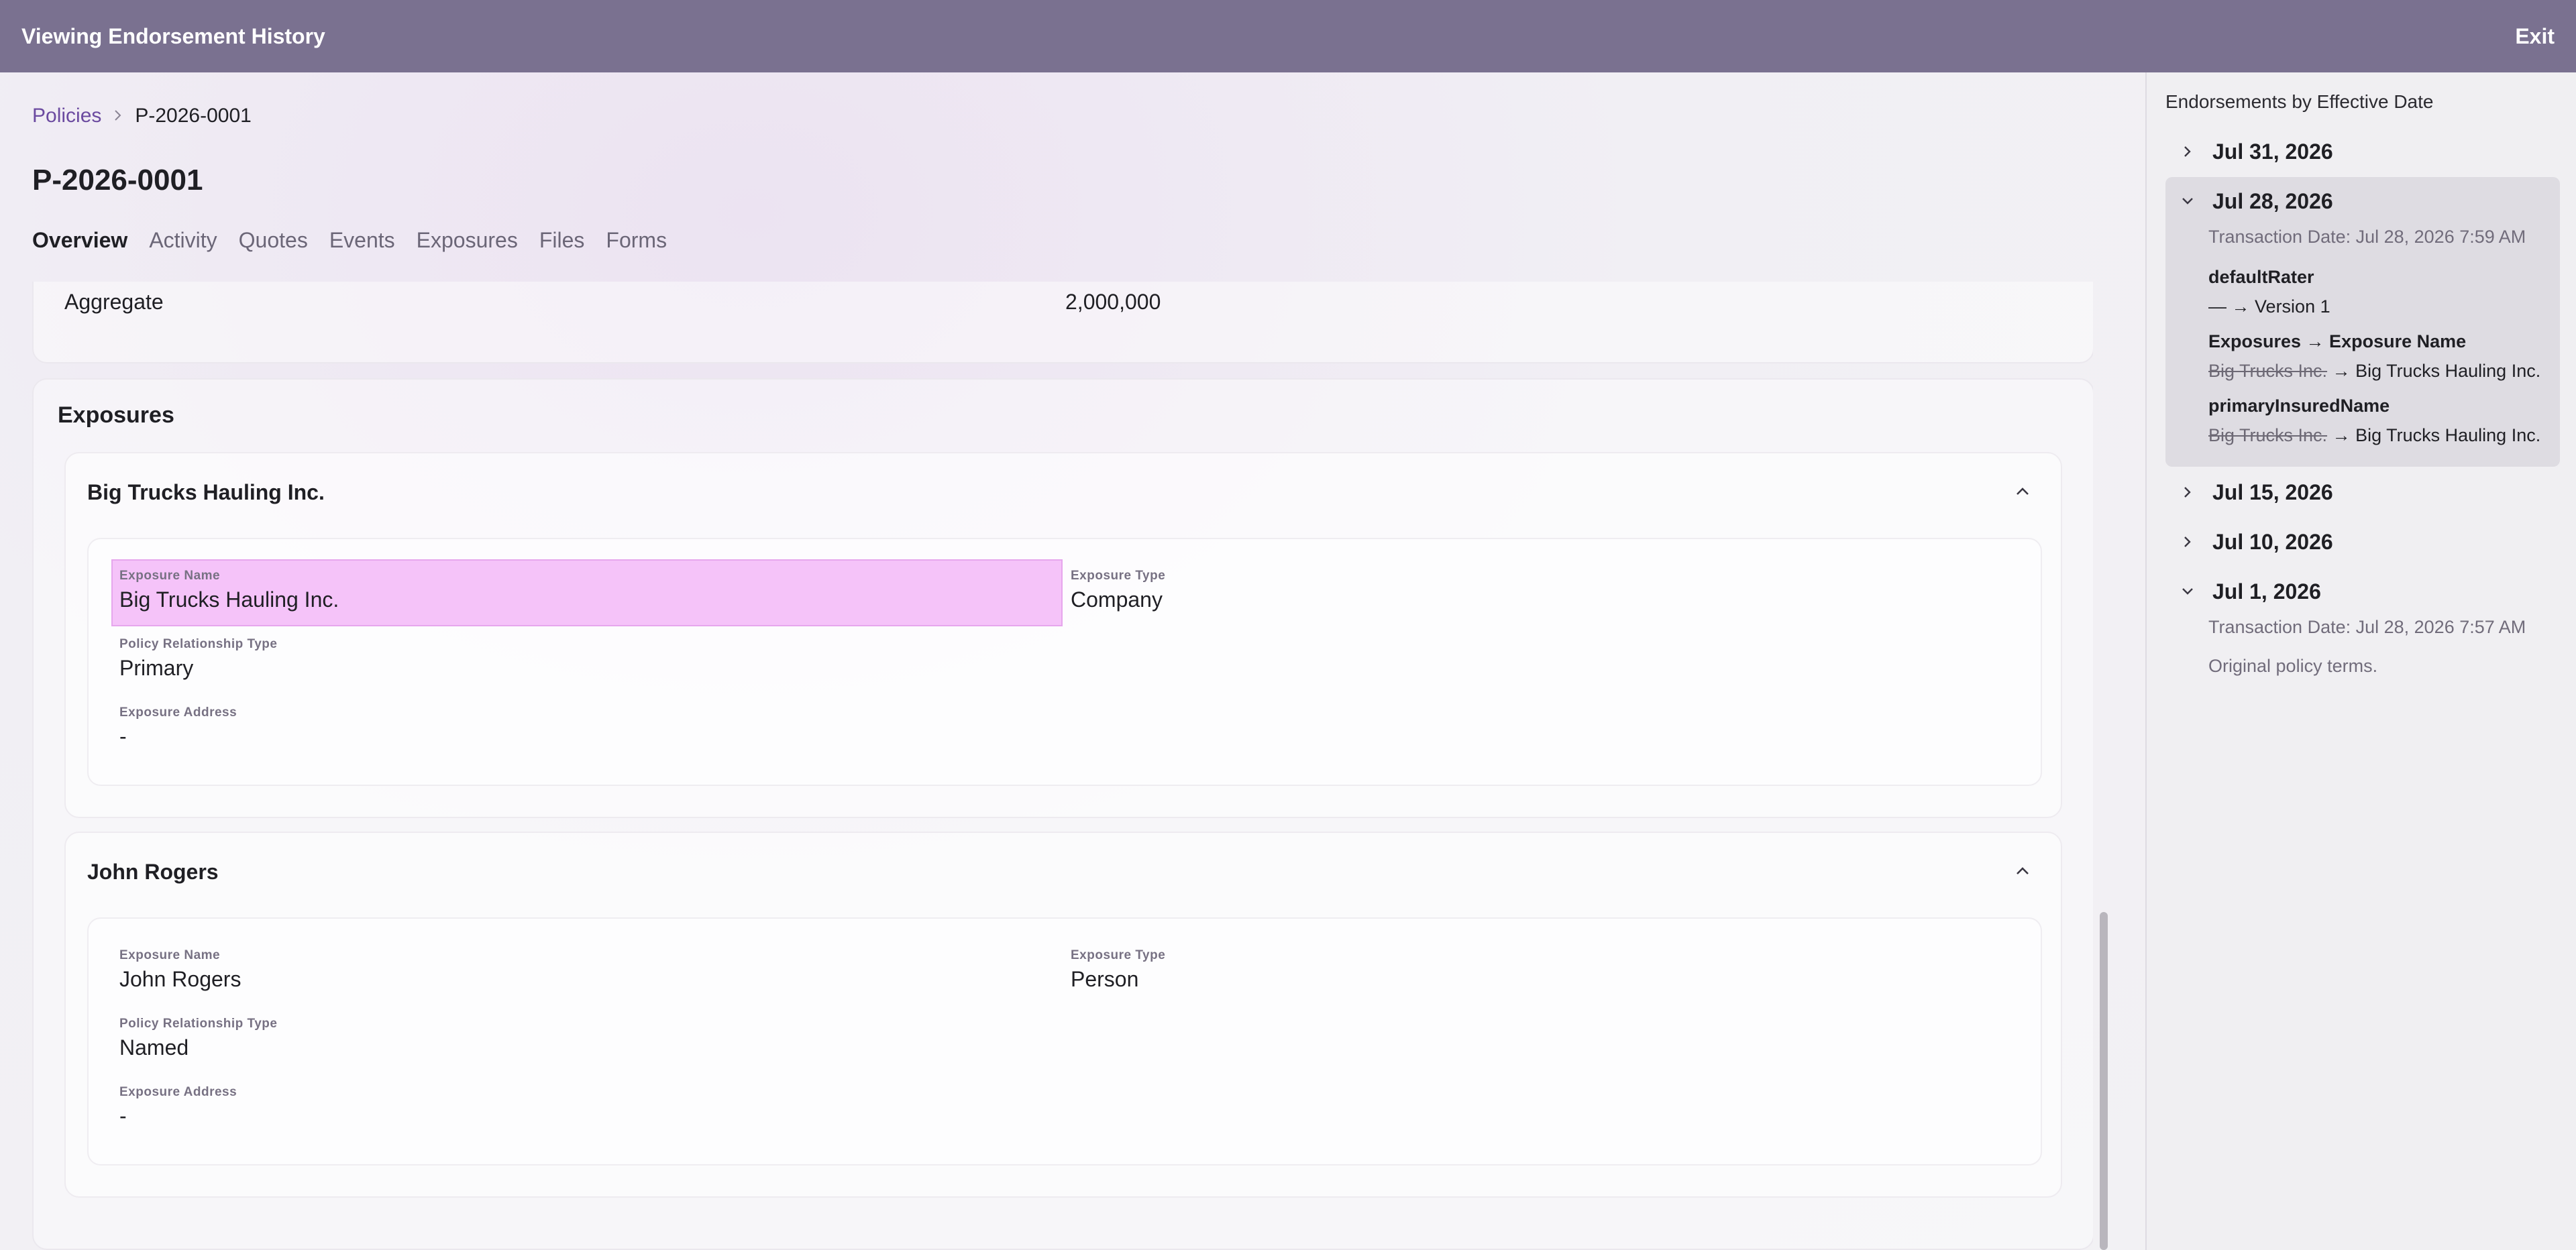 This screenshot has width=2576, height=1250. What do you see at coordinates (2293, 666) in the screenshot?
I see `endorsement-note: Original policy terms.` at bounding box center [2293, 666].